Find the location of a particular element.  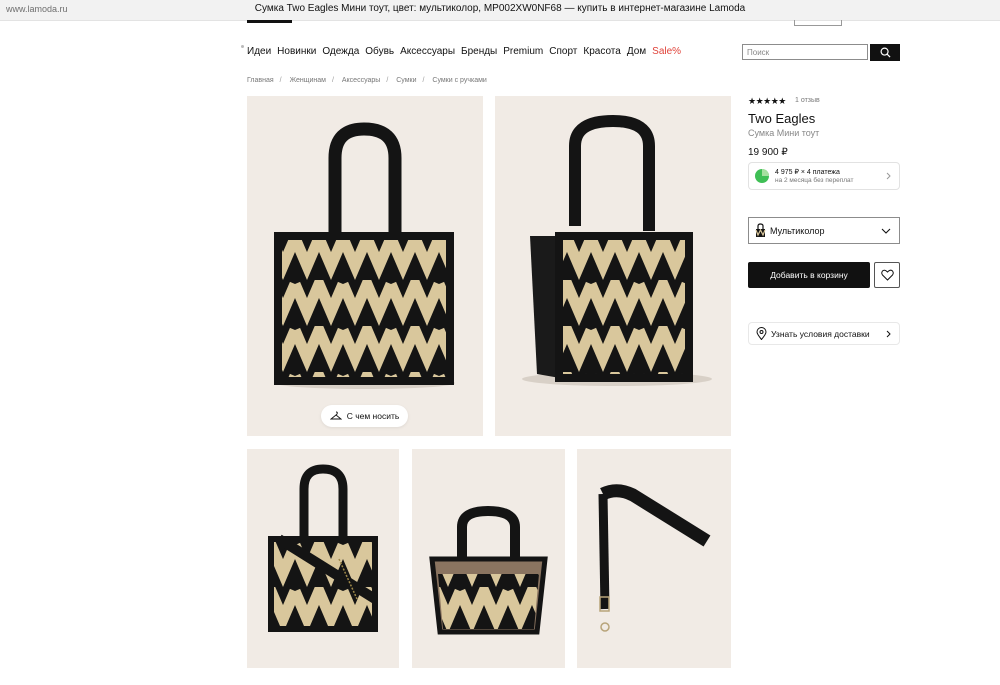

nav-item-shoes: Обувь is located at coordinates (379, 51).